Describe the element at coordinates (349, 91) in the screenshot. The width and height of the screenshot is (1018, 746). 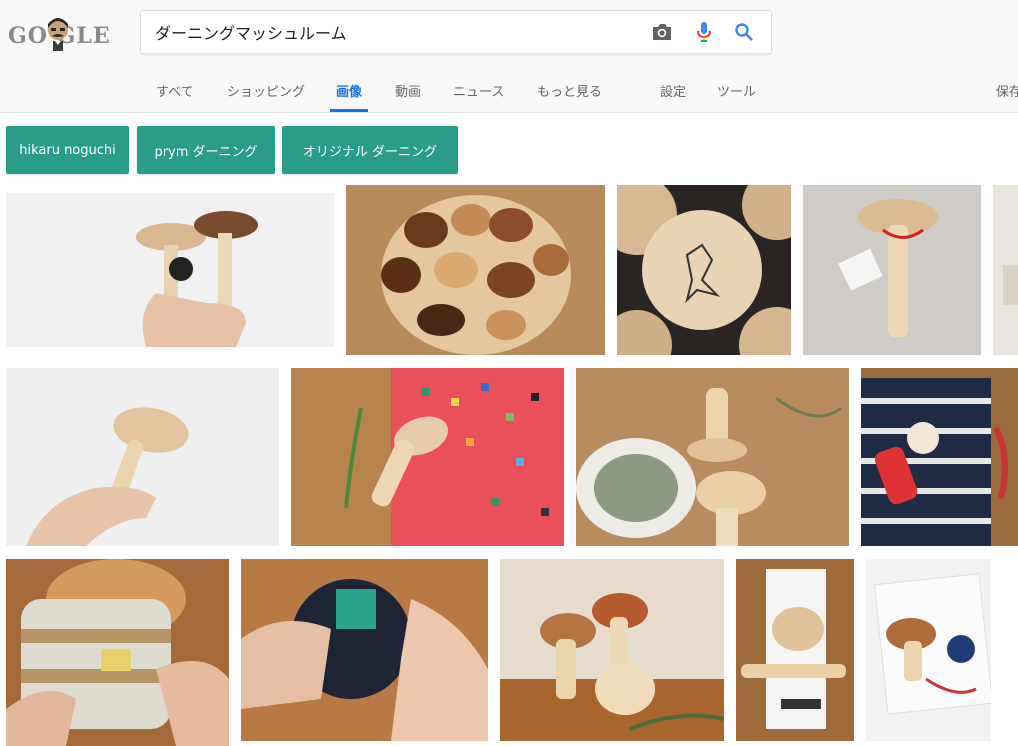
I see `tab-images: 画像` at that location.